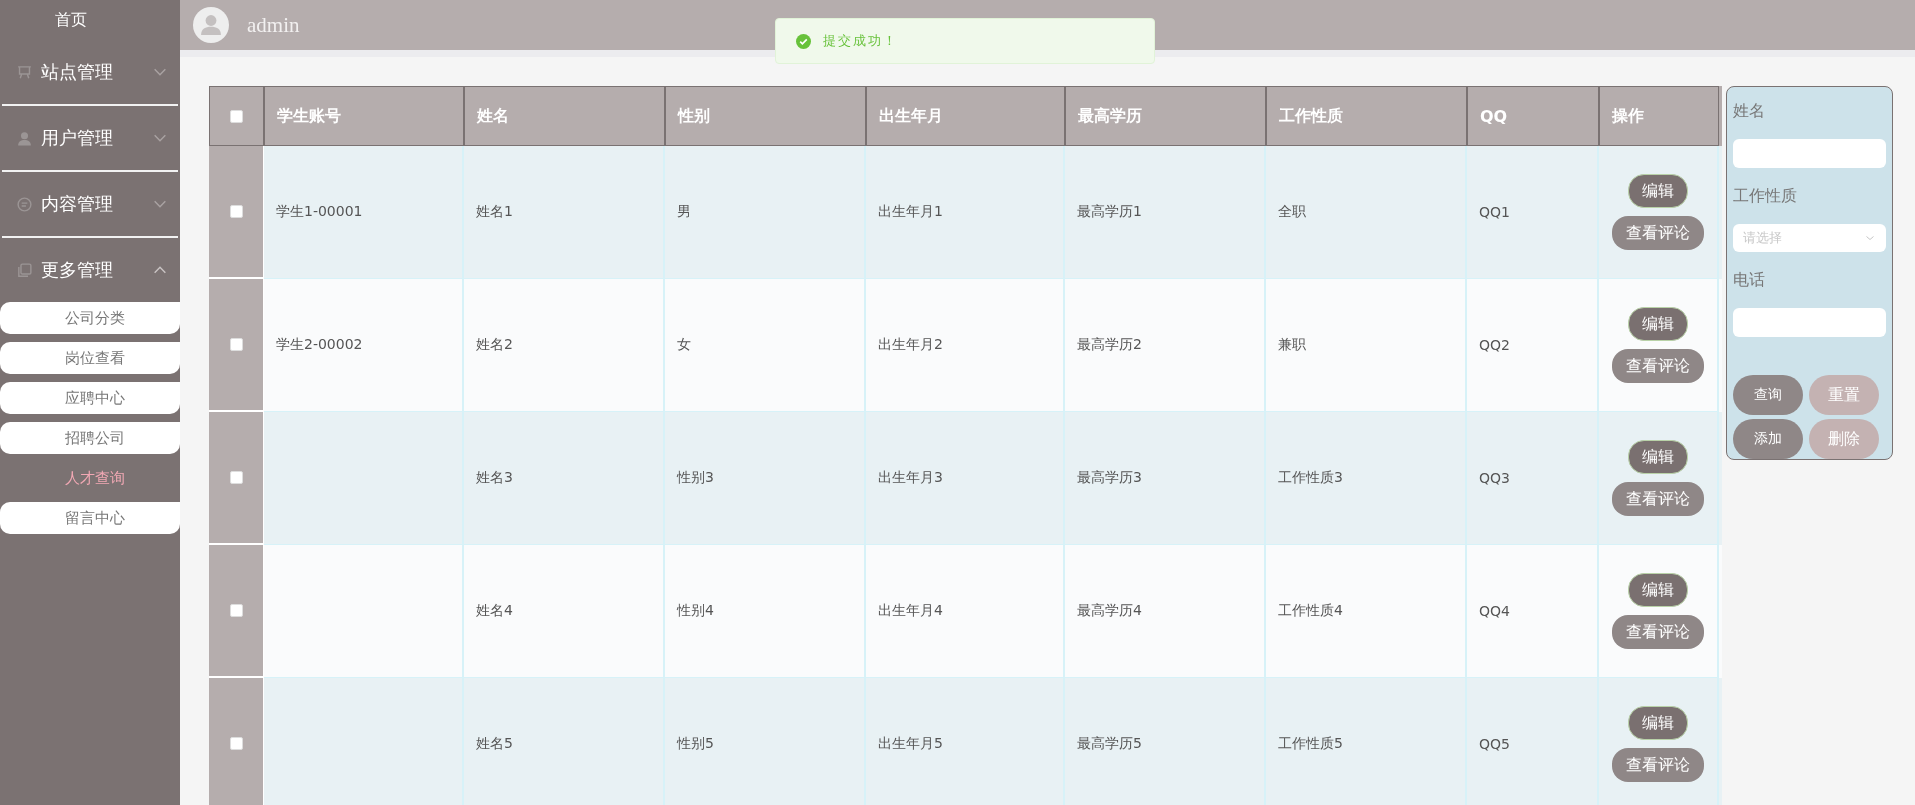 This screenshot has width=1915, height=805. I want to click on submenu-item: 留言中心, so click(90, 518).